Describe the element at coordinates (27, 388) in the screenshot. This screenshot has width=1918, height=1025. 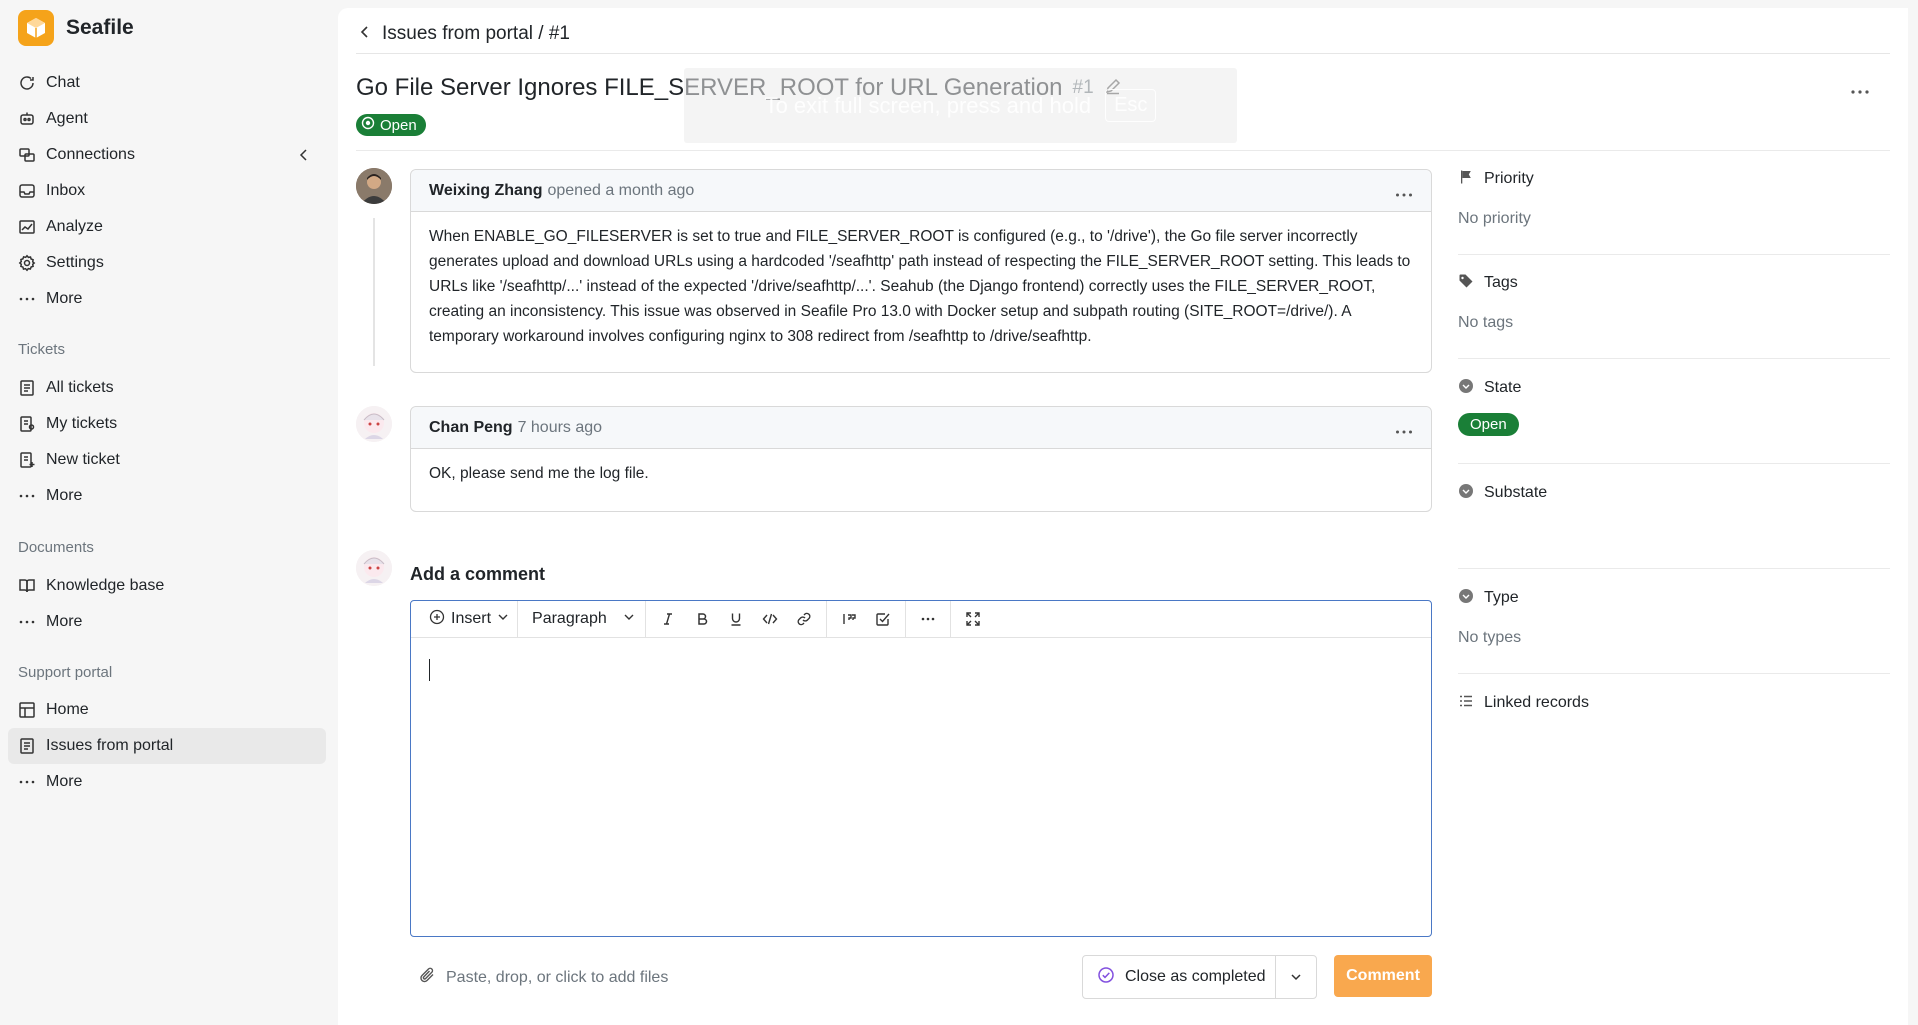
I see `list-icon` at that location.